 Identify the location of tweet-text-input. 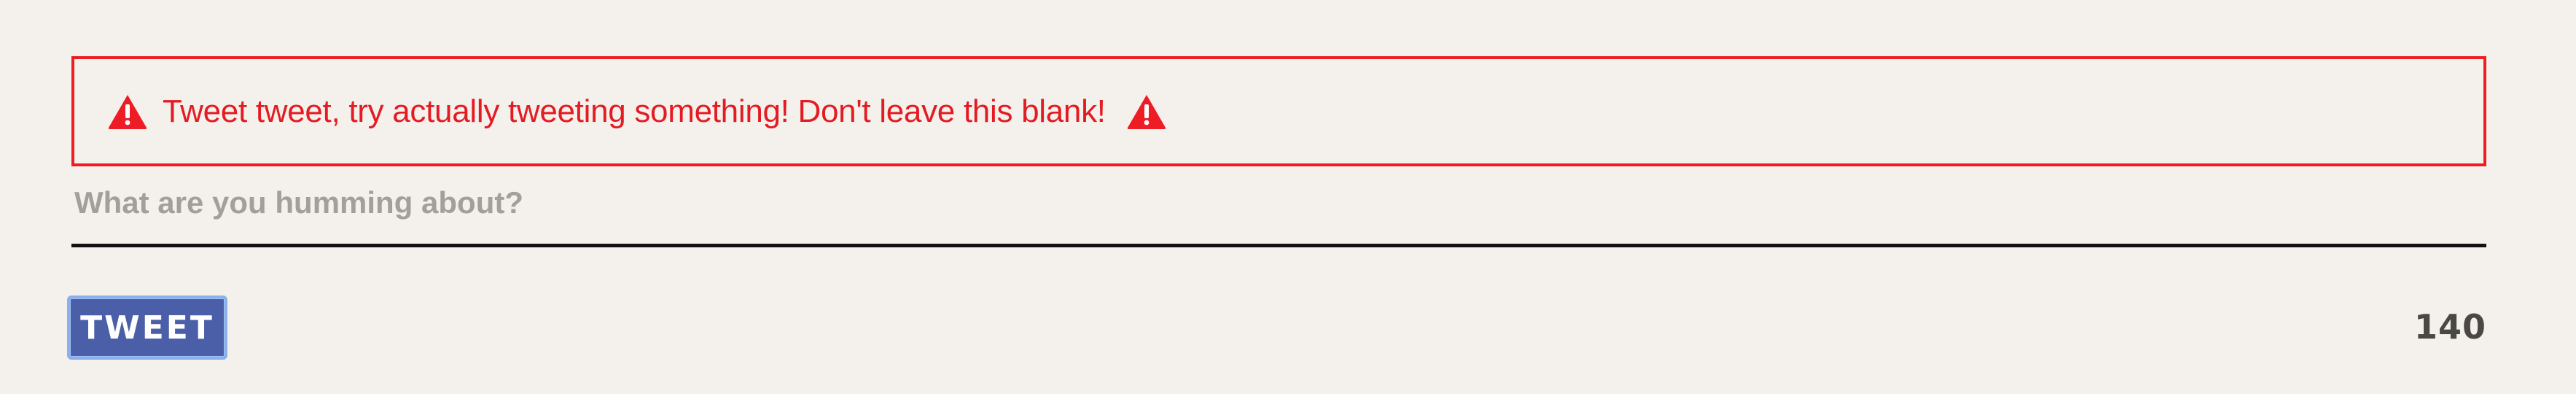
(1278, 216).